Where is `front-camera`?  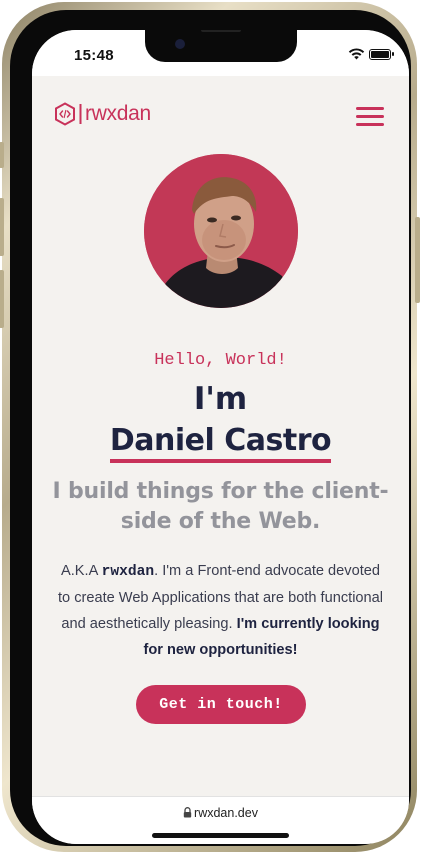 front-camera is located at coordinates (180, 44).